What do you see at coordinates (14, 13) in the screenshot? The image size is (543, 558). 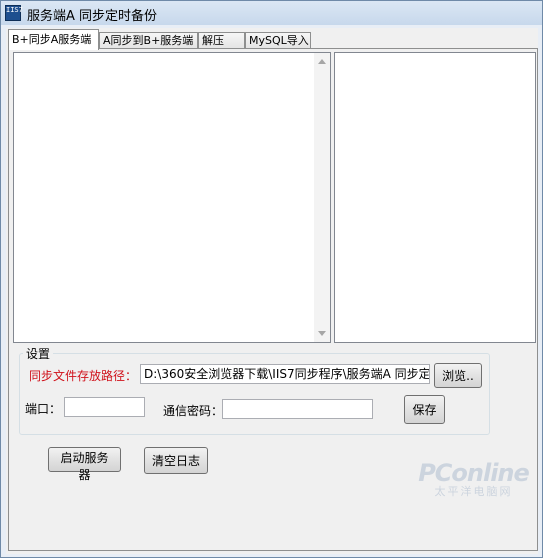 I see `app-icon: IIS7` at bounding box center [14, 13].